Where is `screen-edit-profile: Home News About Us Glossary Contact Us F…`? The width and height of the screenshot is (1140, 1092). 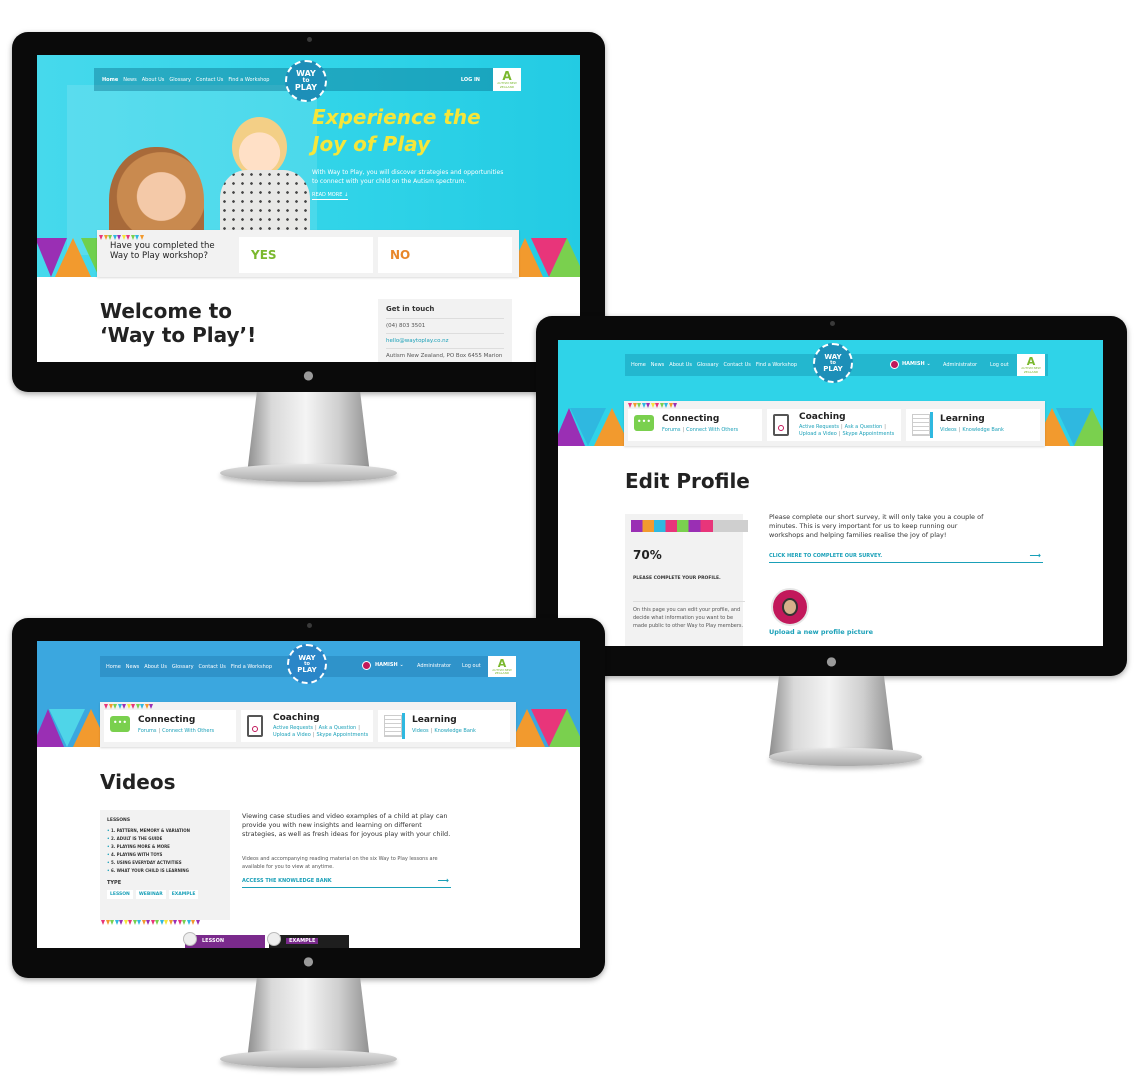 screen-edit-profile: Home News About Us Glossary Contact Us F… is located at coordinates (830, 493).